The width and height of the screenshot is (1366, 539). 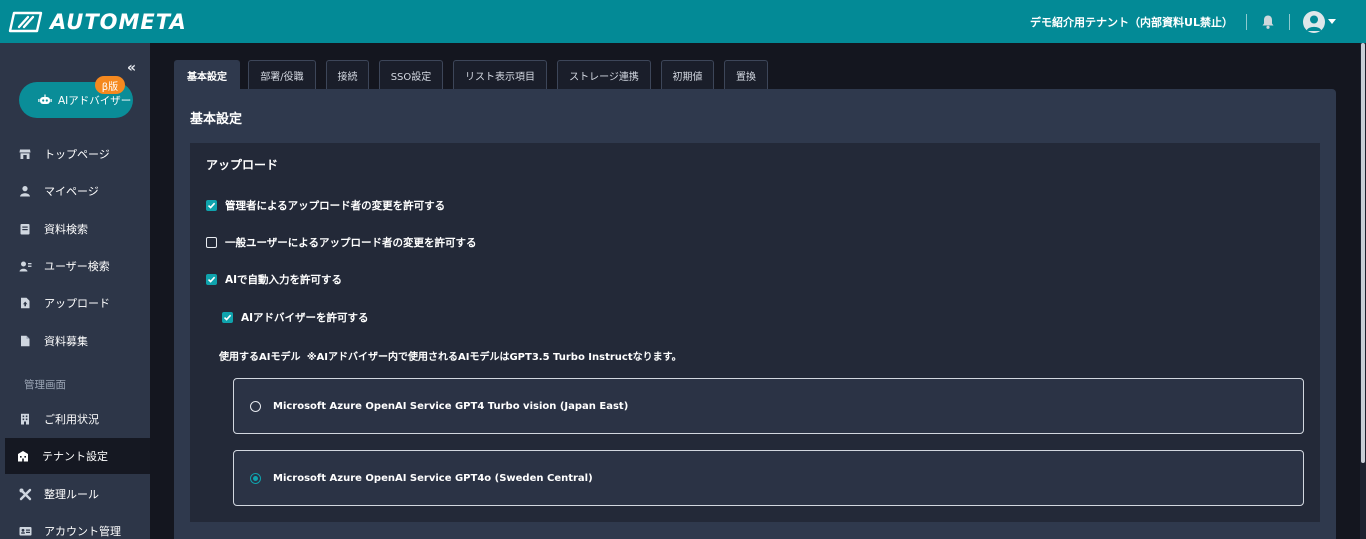 I want to click on checkbox-label: AIアドバイザーを許可する, so click(x=305, y=318).